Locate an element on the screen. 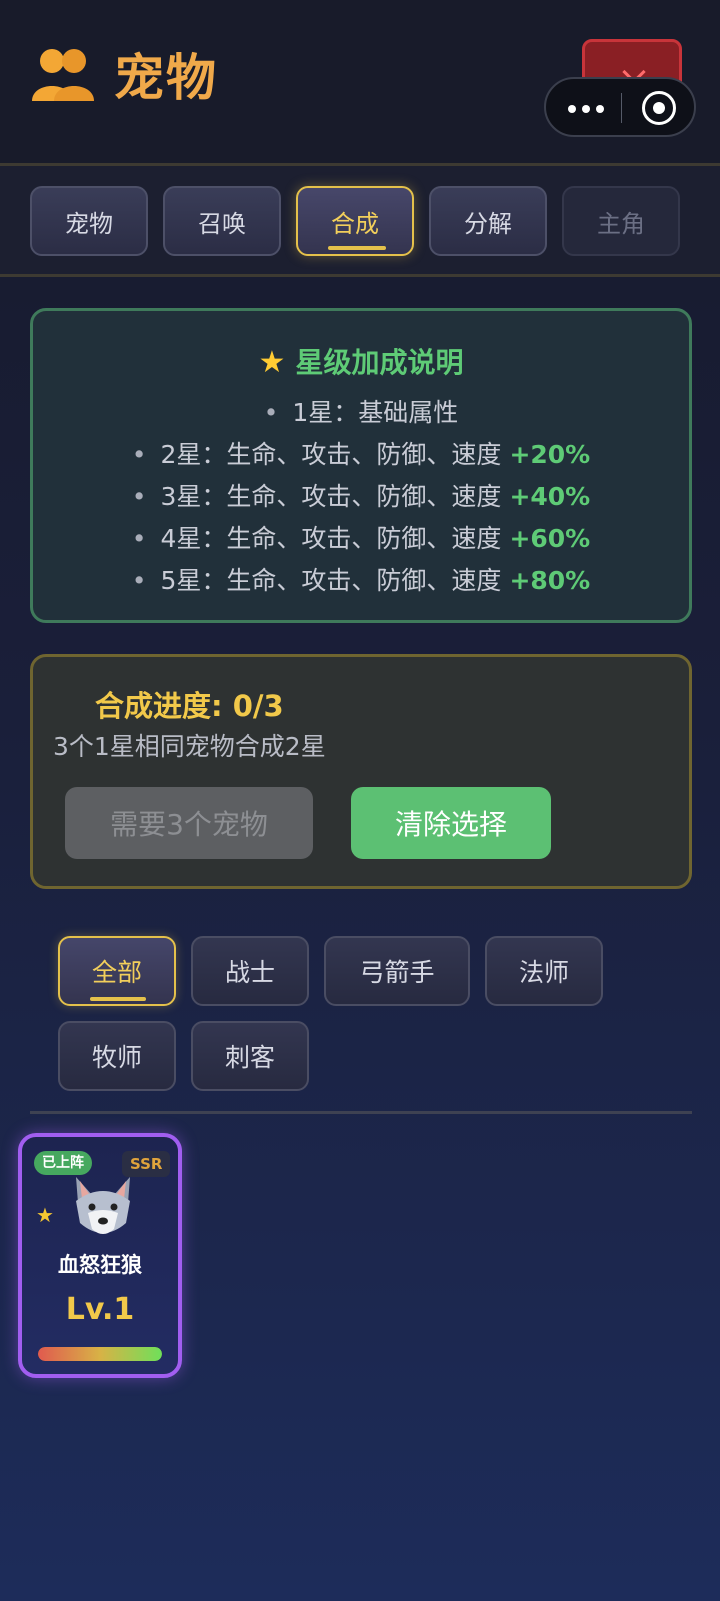  deployed-badge: 已上阵 is located at coordinates (63, 1163).